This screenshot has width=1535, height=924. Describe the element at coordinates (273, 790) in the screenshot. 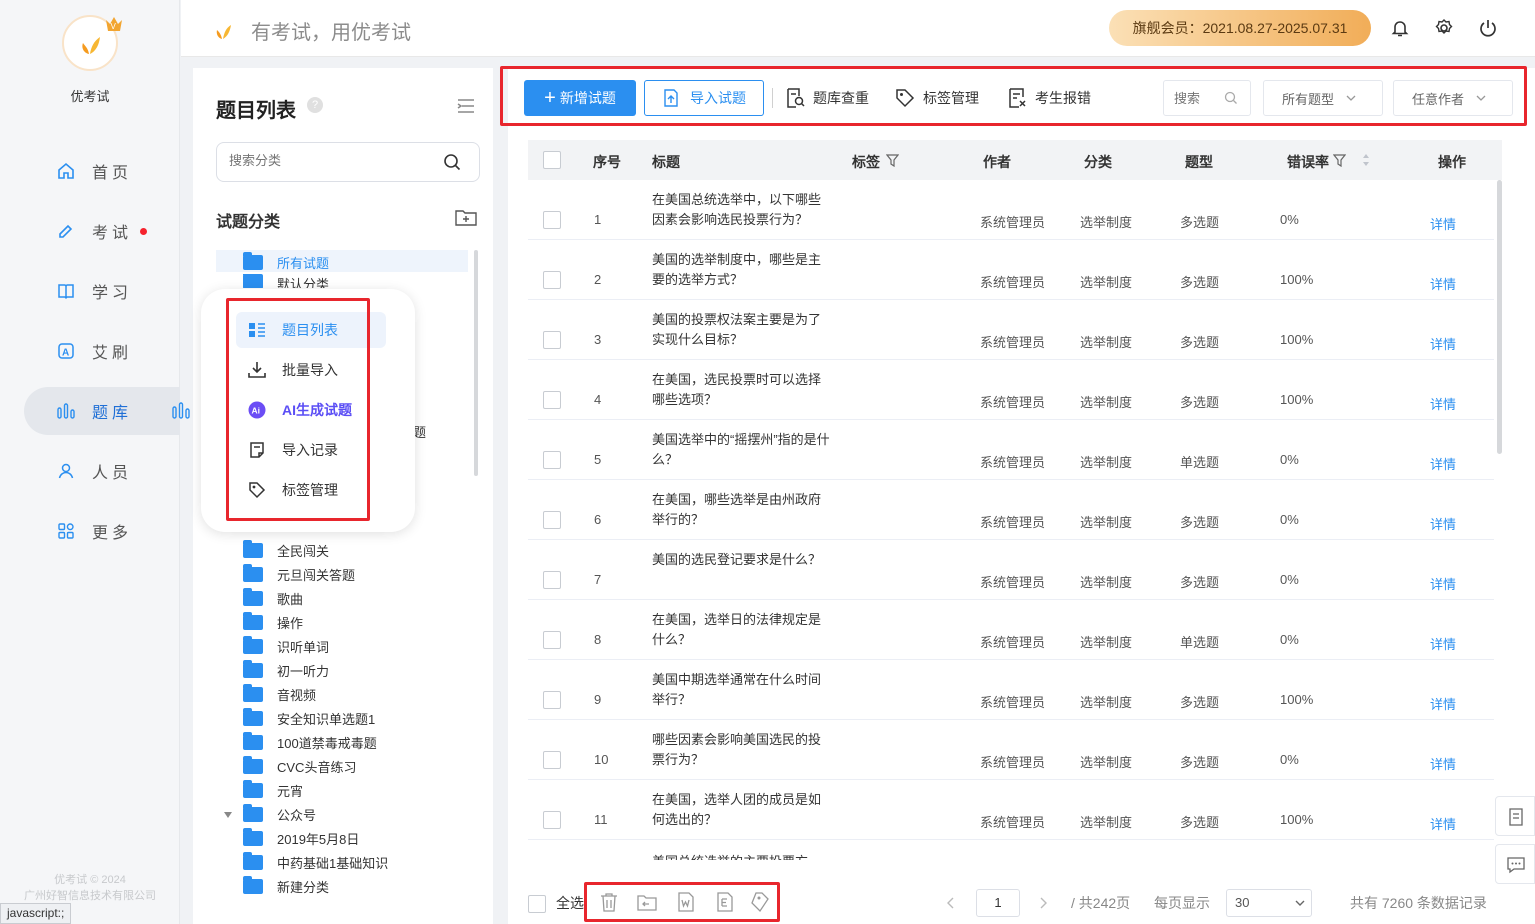

I see `category-item: 元宵` at that location.